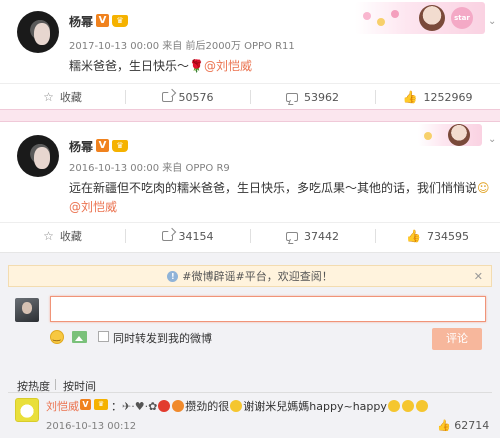  I want to click on post-text-body: 糯米爸爸，生日快乐～, so click(129, 66).